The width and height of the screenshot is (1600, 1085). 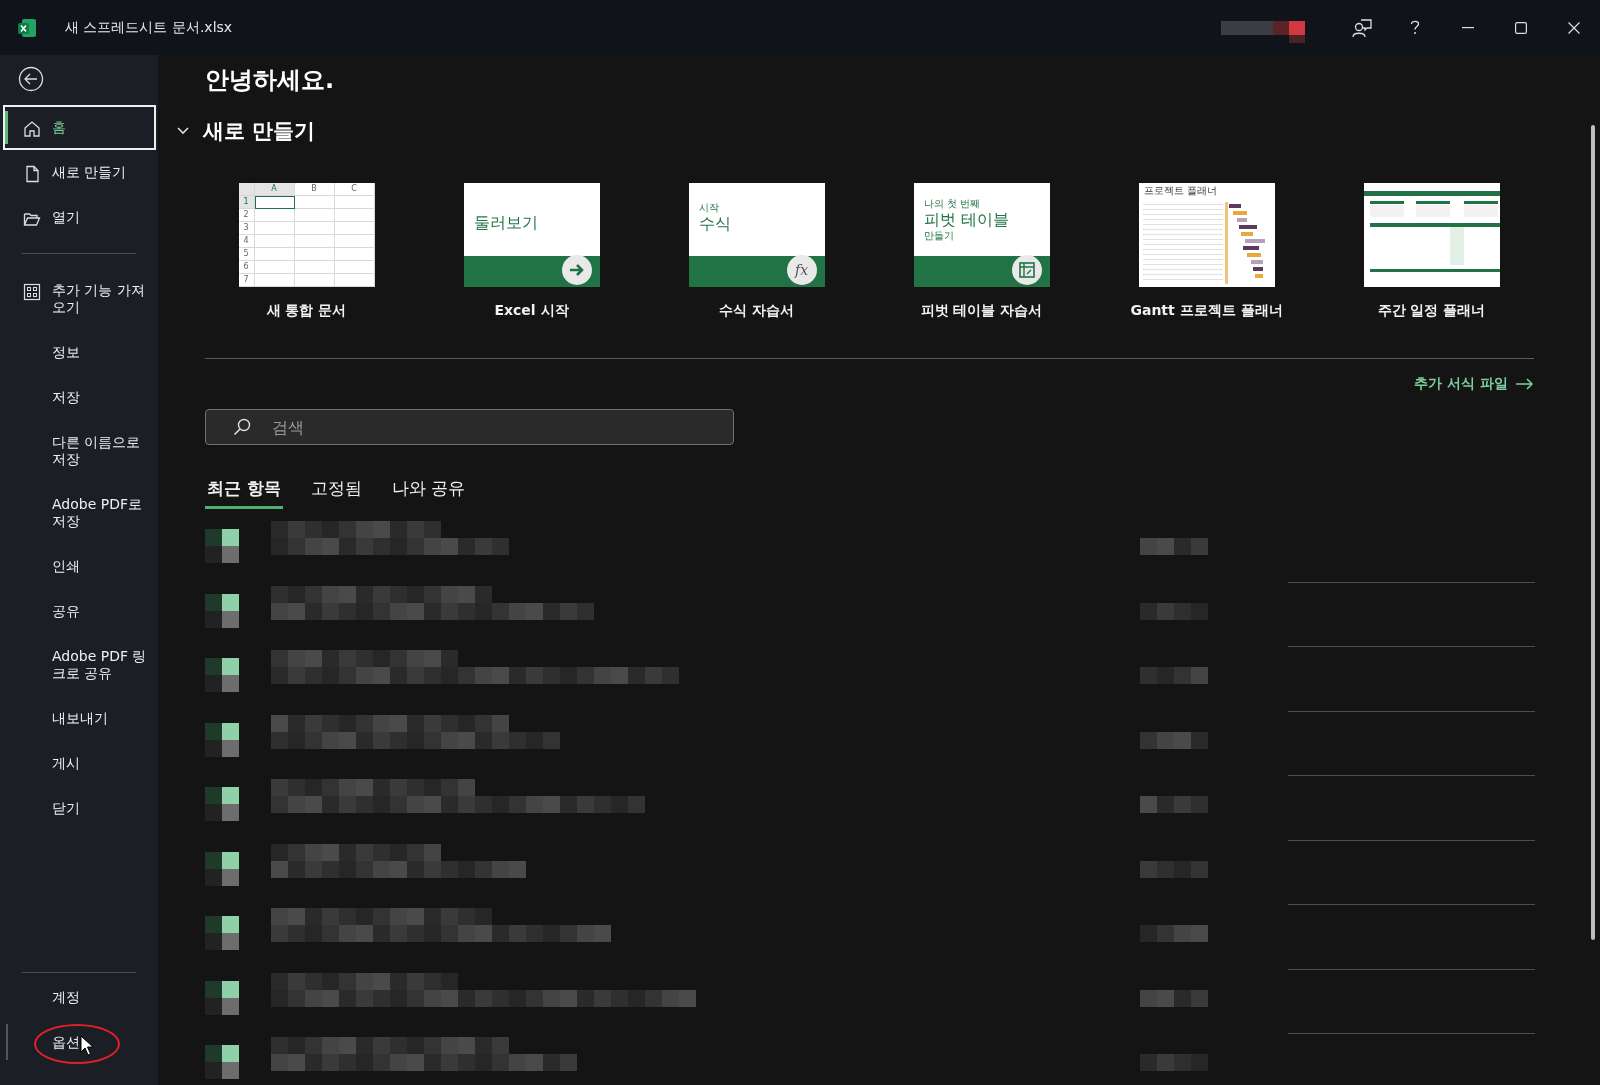 I want to click on minimize-icon, so click(x=1467, y=27).